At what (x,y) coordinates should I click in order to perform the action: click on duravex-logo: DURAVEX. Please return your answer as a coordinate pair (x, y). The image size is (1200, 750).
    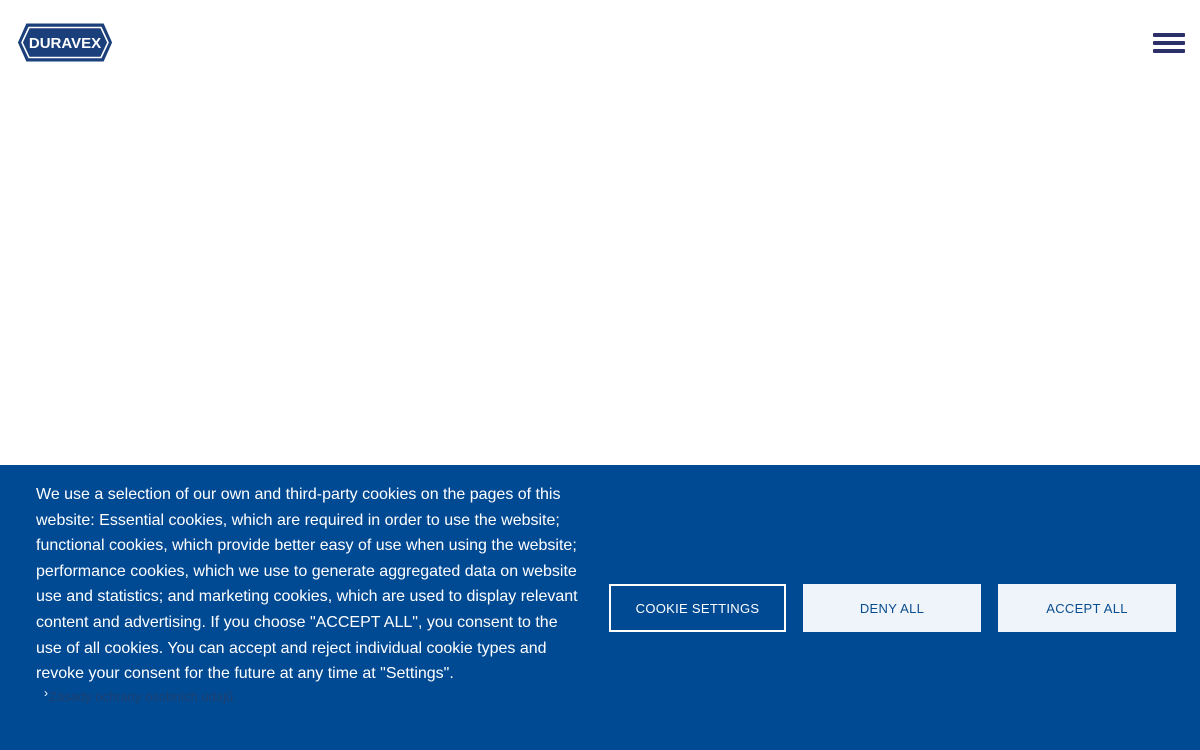
    Looking at the image, I should click on (65, 42).